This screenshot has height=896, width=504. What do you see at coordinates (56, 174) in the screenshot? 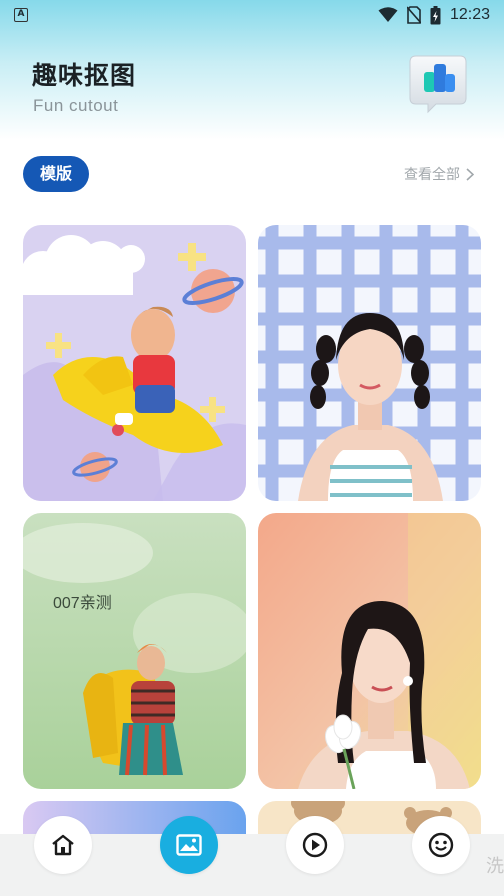
I see `tab-templates: 模版` at bounding box center [56, 174].